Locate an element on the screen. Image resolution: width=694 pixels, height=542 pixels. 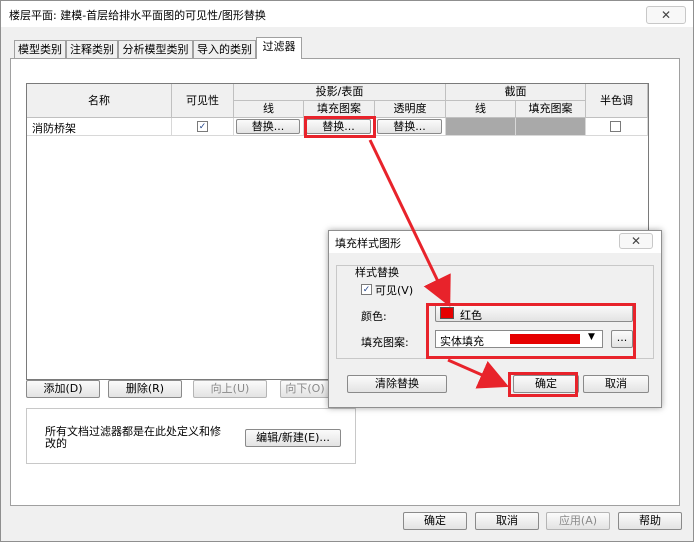
arrow-to-color is located at coordinates (409, 223).